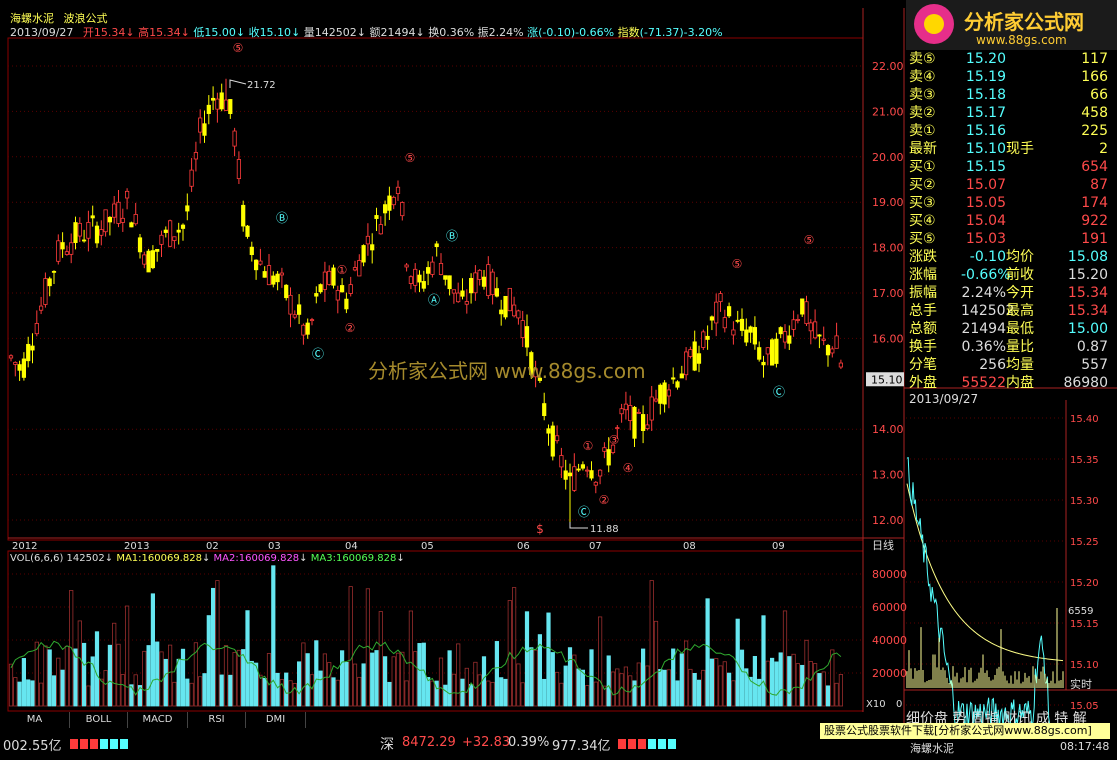 The width and height of the screenshot is (1117, 760). Describe the element at coordinates (628, 32) in the screenshot. I see `index-label: 指数` at that location.